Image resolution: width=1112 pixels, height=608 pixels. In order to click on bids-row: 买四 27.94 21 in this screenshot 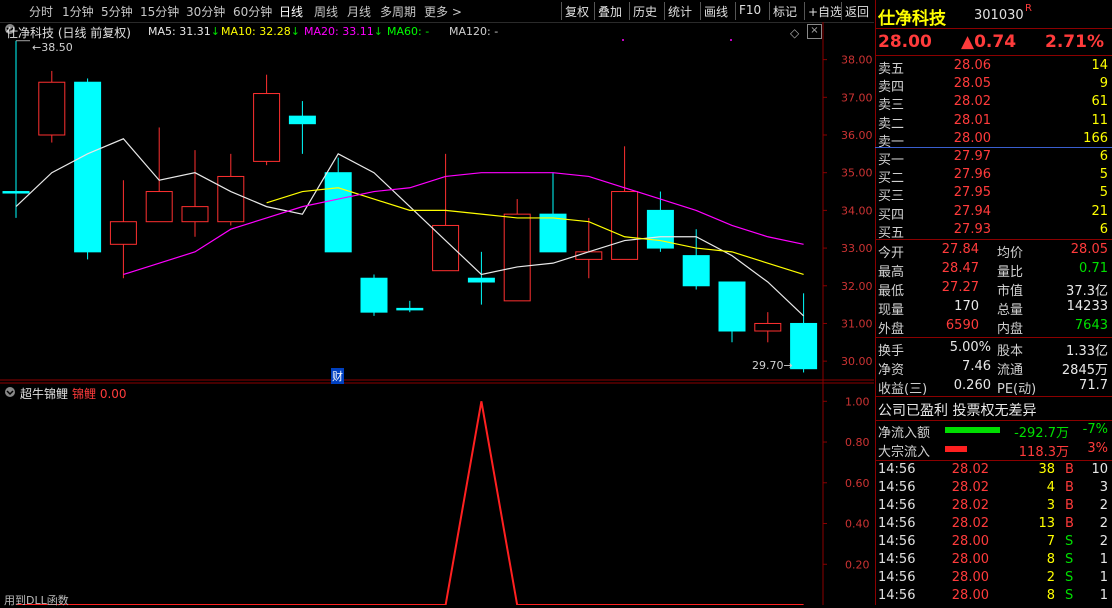, I will do `click(993, 213)`.